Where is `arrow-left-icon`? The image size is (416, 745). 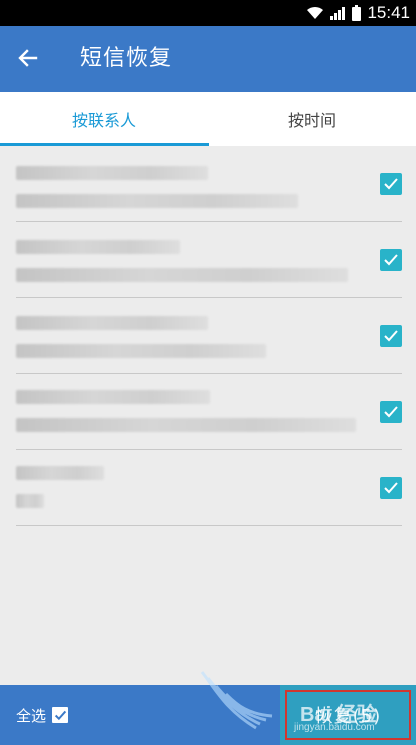 arrow-left-icon is located at coordinates (28, 58).